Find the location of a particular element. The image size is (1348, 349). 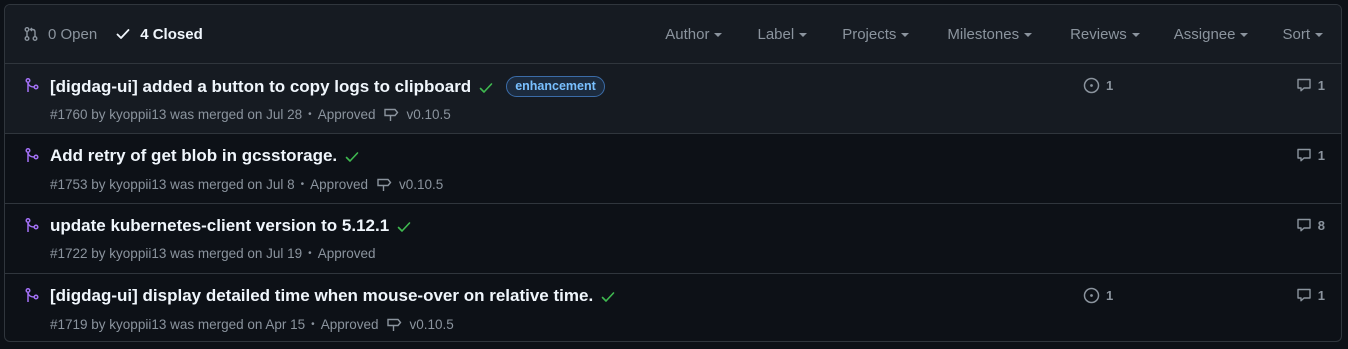

pr-merge-info: #1760 by kyoppii13 was merged on Jul 28 is located at coordinates (176, 114).